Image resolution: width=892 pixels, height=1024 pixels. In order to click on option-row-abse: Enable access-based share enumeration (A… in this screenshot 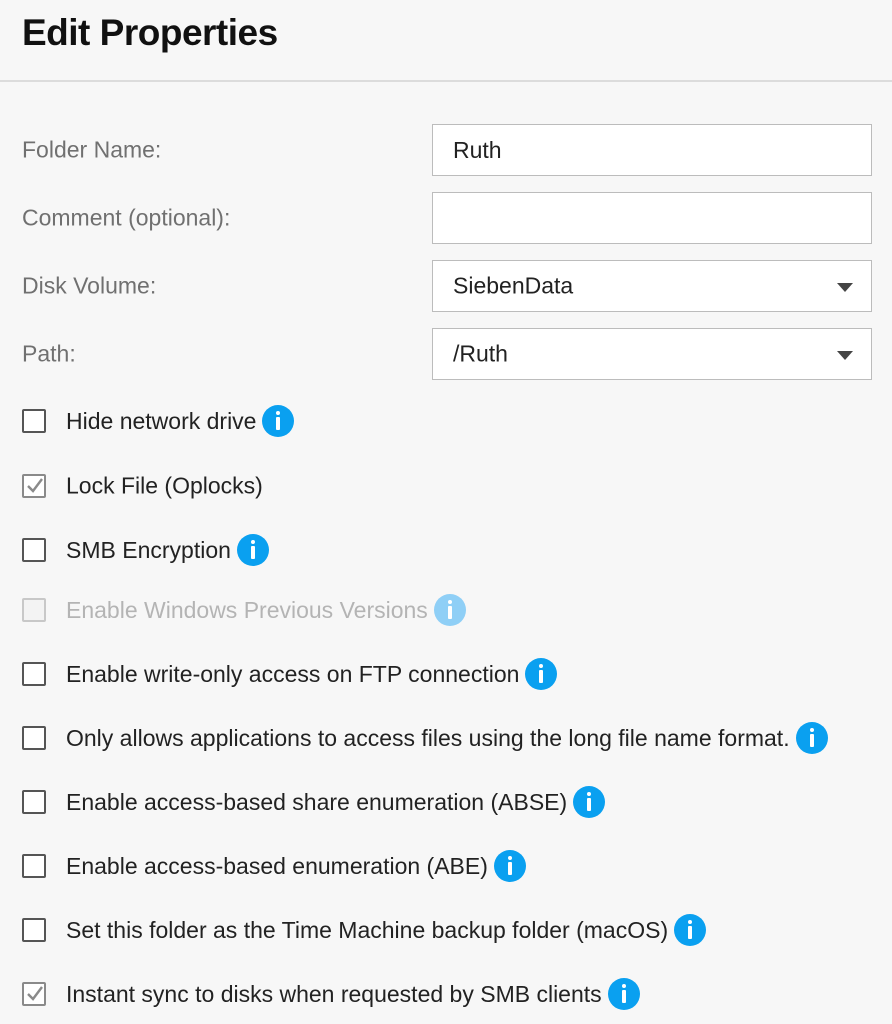, I will do `click(446, 802)`.